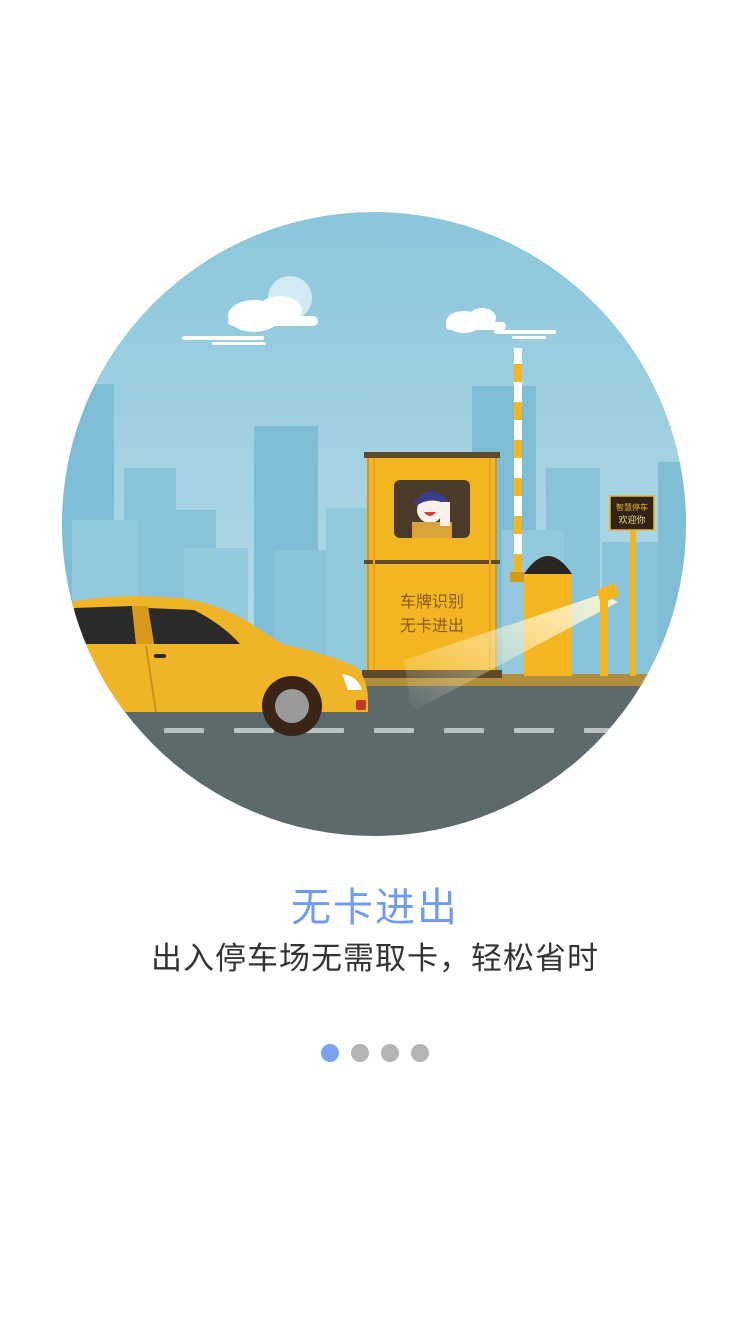  I want to click on sign-text-1: 智慧停车, so click(632, 507).